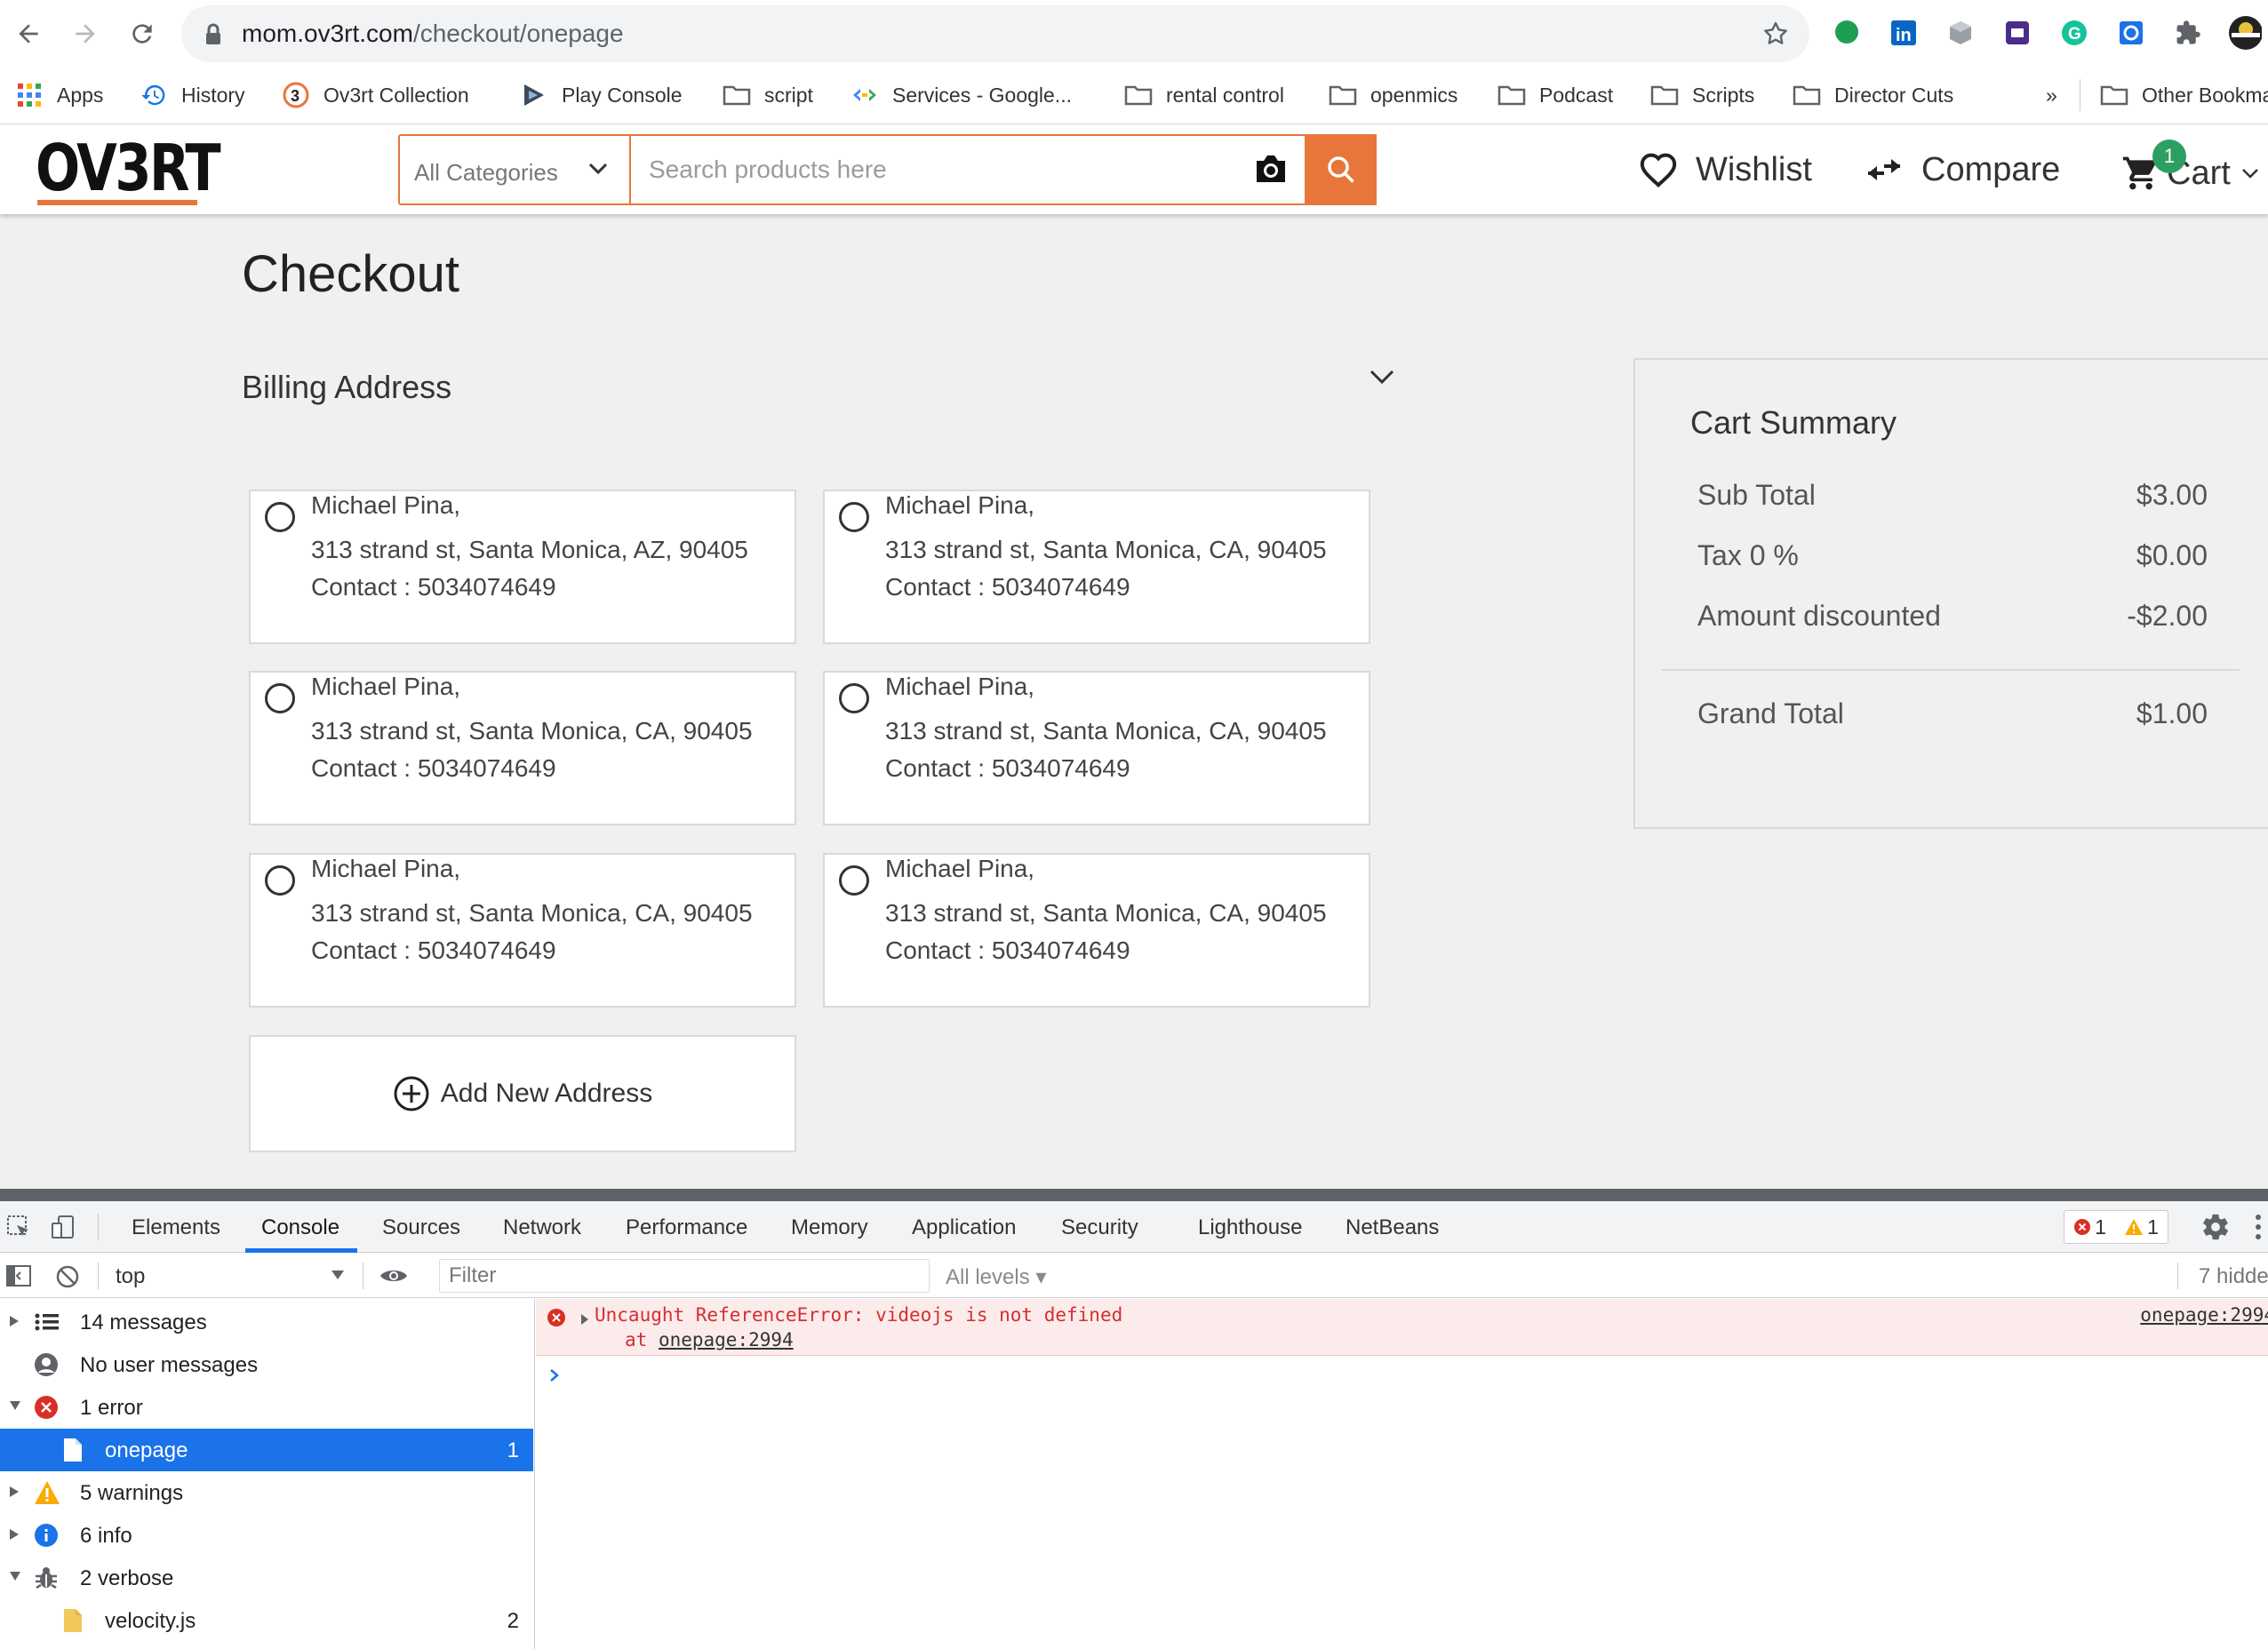 Image resolution: width=2268 pixels, height=1649 pixels. What do you see at coordinates (47, 1492) in the screenshot?
I see `warning-triangle-icon` at bounding box center [47, 1492].